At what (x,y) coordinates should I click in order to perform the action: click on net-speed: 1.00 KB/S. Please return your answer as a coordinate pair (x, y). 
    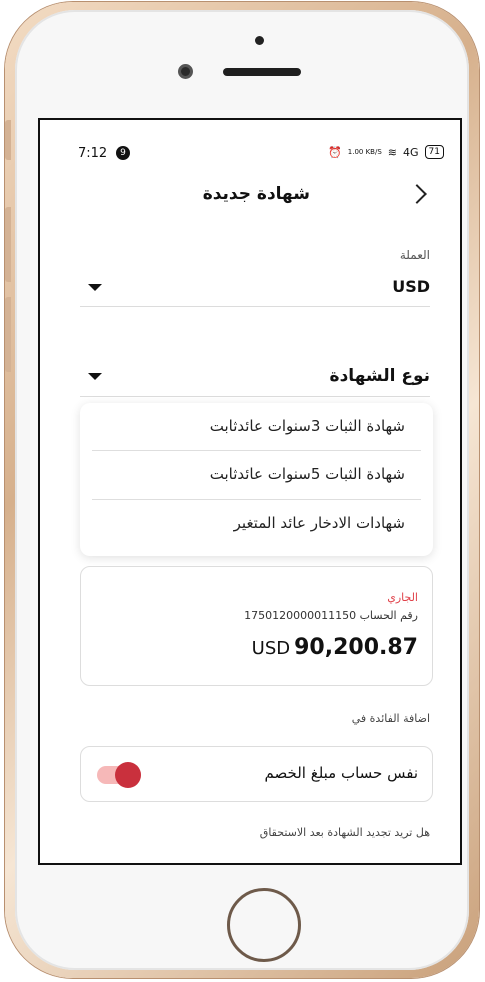
    Looking at the image, I should click on (364, 151).